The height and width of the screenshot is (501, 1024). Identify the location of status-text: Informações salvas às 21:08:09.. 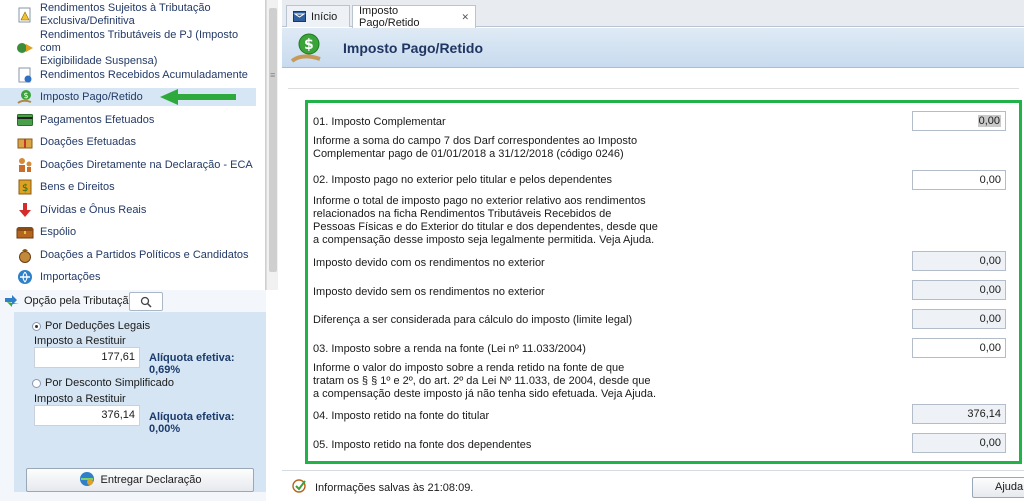
(394, 488).